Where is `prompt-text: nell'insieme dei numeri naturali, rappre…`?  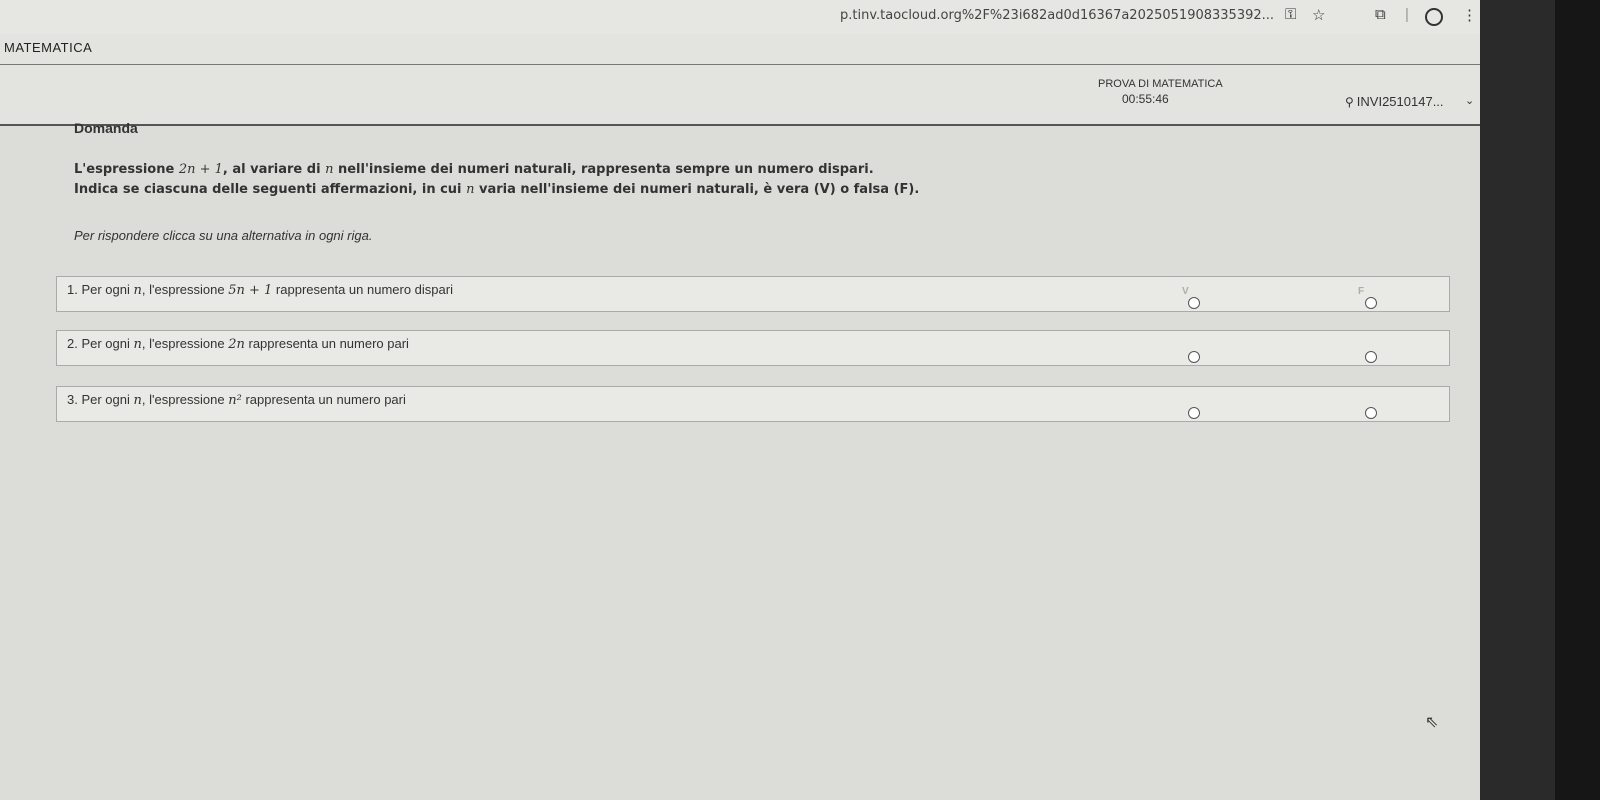 prompt-text: nell'insieme dei numeri naturali, rappre… is located at coordinates (605, 169).